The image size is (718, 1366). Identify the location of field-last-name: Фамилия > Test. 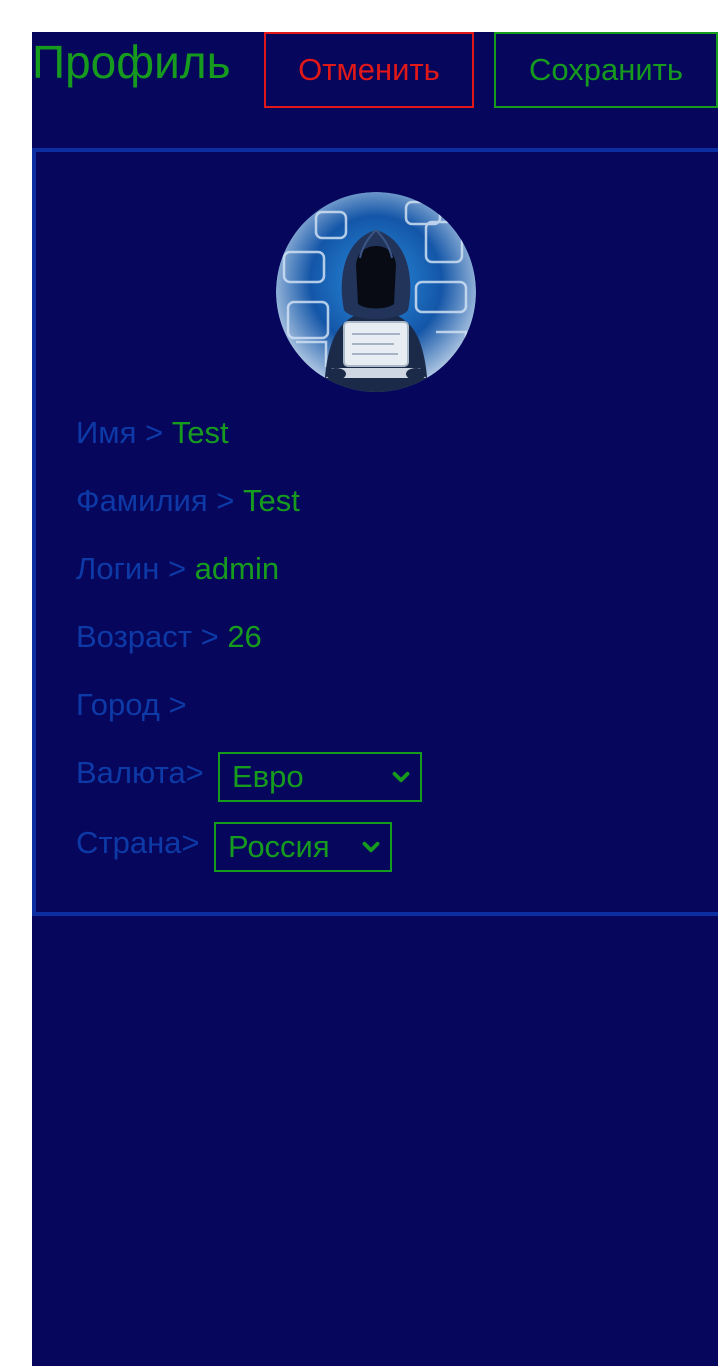
(188, 501).